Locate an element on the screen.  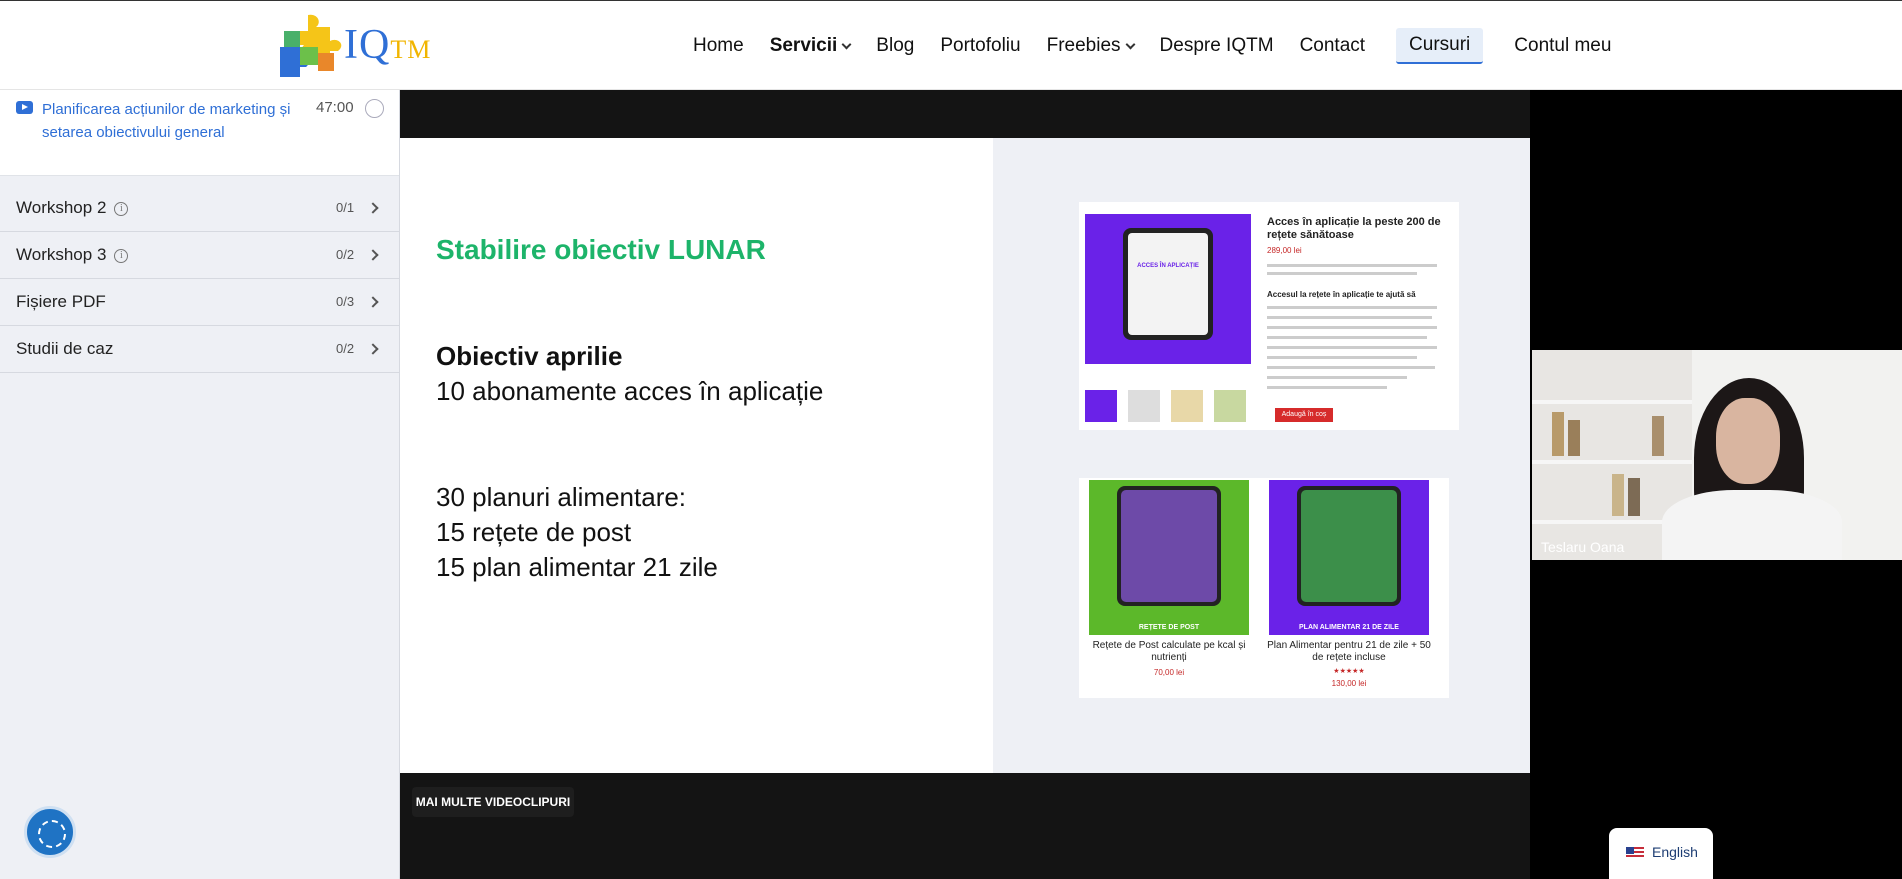
puzzle-logo-icon is located at coordinates (311, 45).